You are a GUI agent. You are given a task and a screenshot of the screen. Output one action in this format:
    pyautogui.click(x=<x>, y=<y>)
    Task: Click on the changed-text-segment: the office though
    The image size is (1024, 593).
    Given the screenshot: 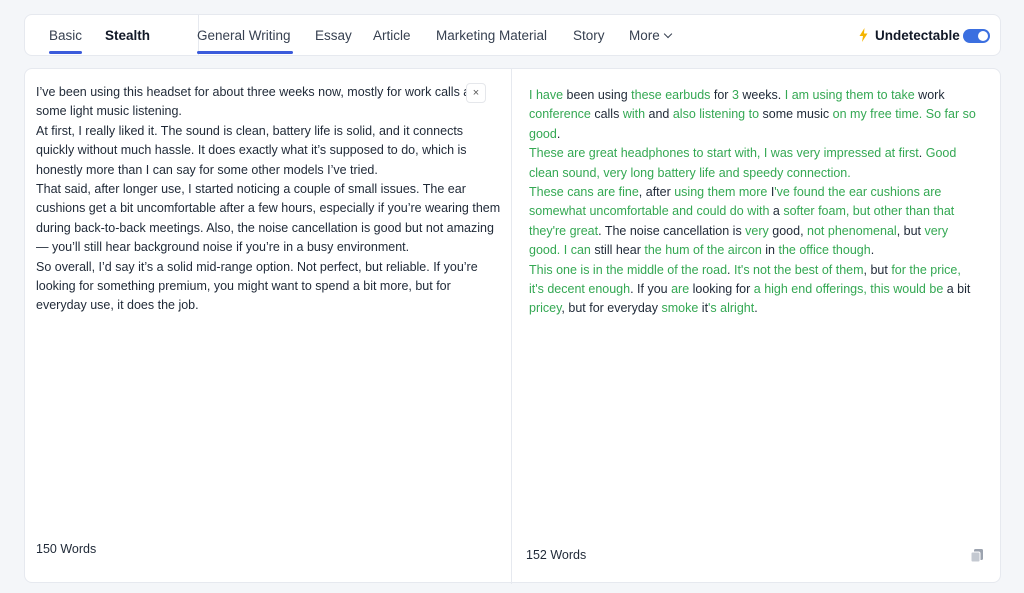 What is the action you would take?
    pyautogui.click(x=824, y=250)
    